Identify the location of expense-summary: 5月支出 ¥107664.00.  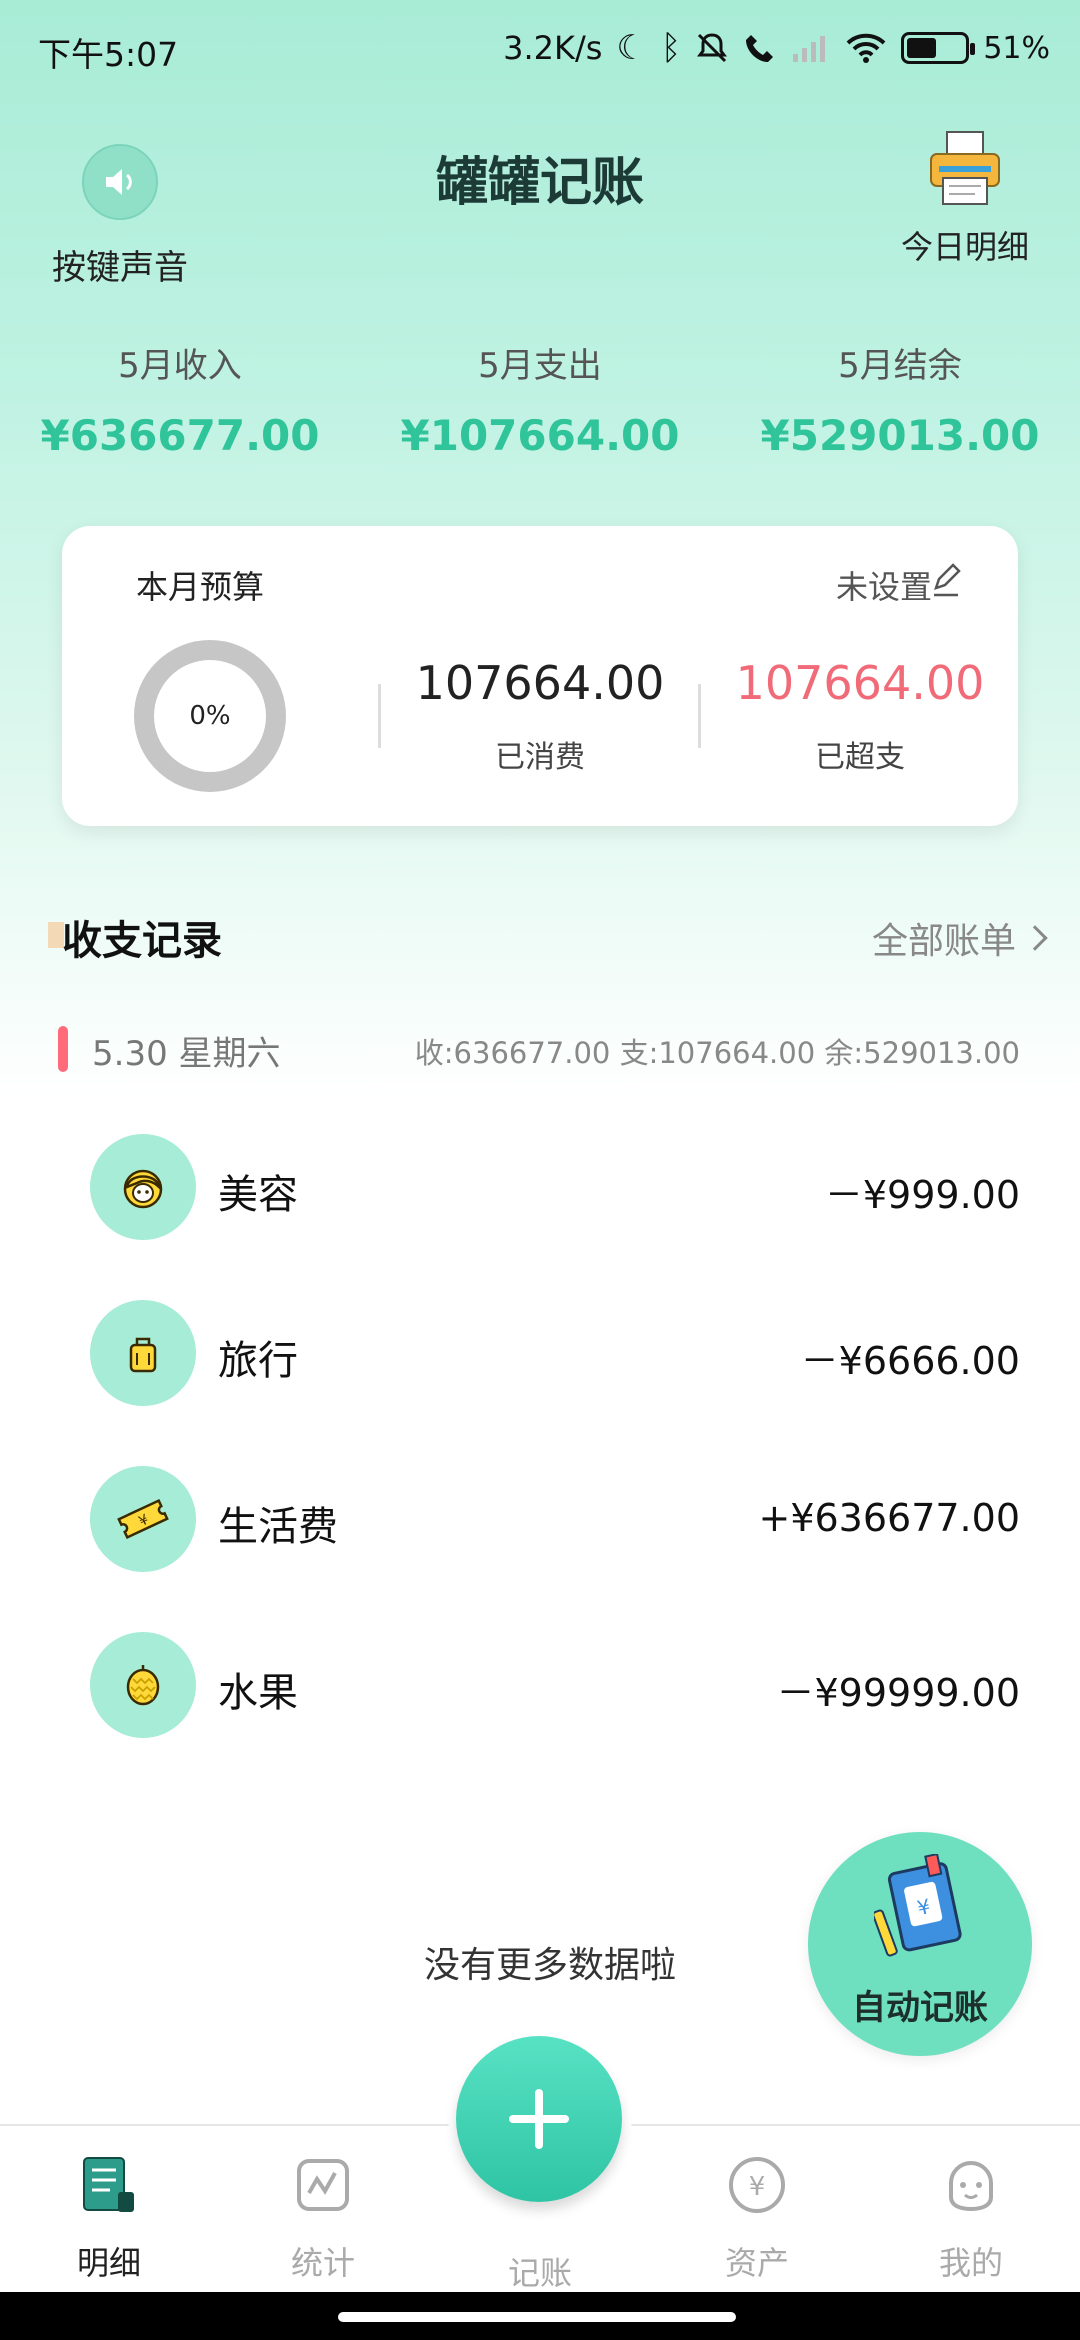
(540, 399).